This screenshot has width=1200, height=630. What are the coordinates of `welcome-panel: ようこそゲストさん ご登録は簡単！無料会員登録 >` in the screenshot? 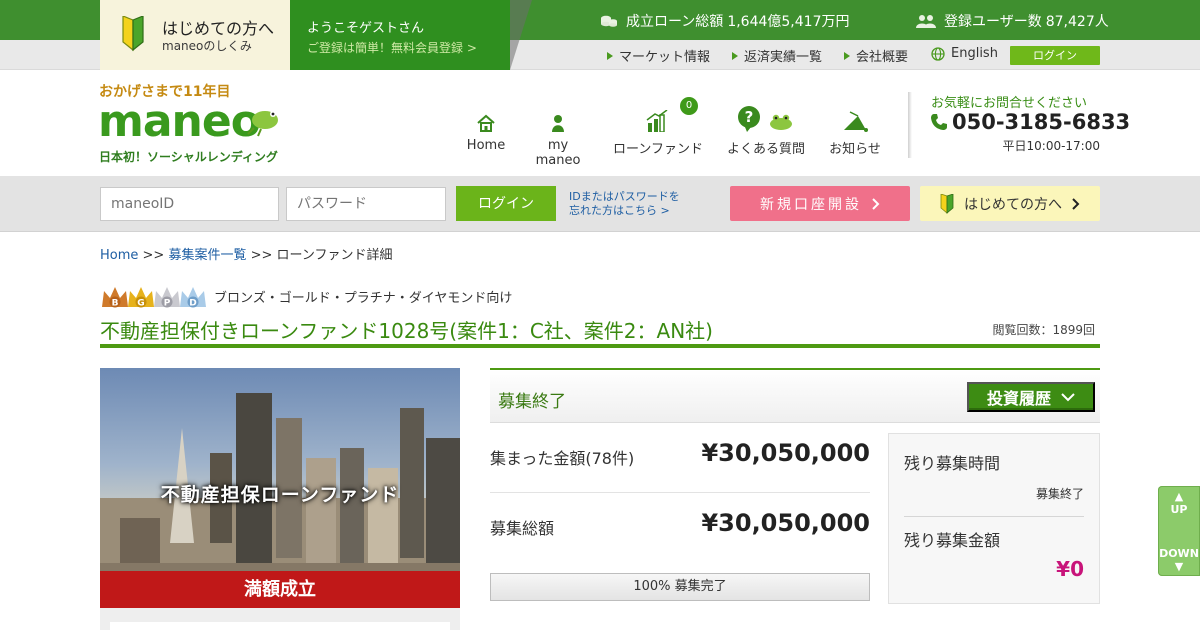 It's located at (400, 35).